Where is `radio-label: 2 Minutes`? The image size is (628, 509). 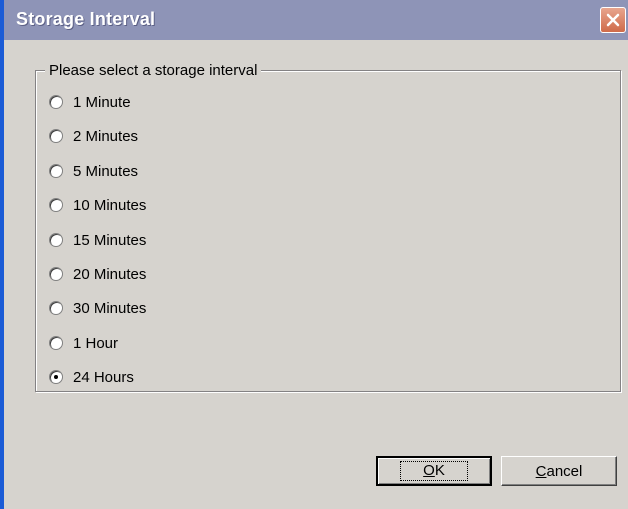 radio-label: 2 Minutes is located at coordinates (106, 136).